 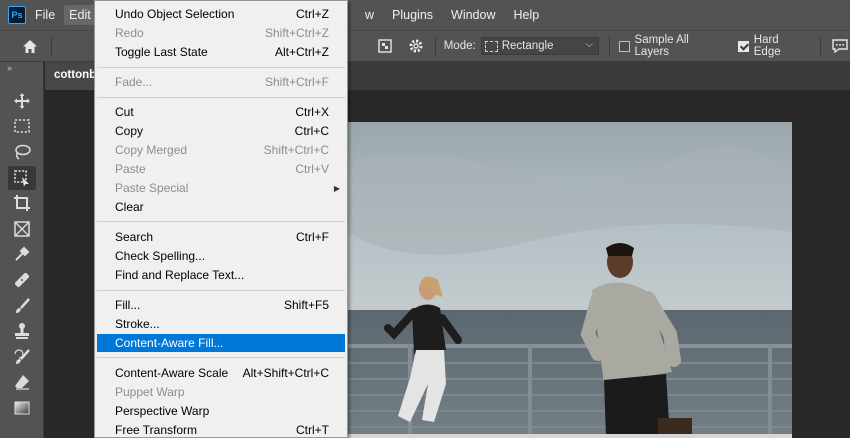 I want to click on menu-item-label: Toggle Last State, so click(x=161, y=52).